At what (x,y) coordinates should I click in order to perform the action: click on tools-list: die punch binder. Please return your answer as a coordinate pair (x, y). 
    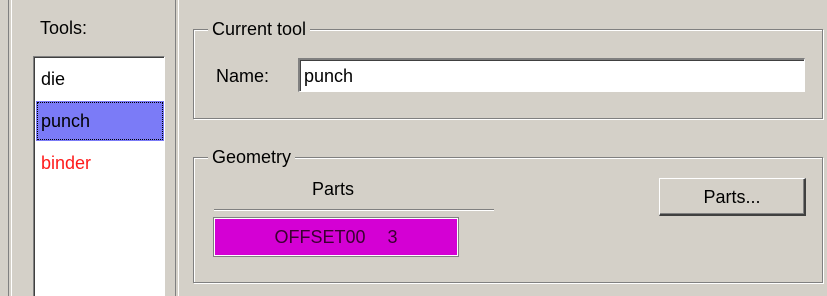
    Looking at the image, I should click on (99, 176).